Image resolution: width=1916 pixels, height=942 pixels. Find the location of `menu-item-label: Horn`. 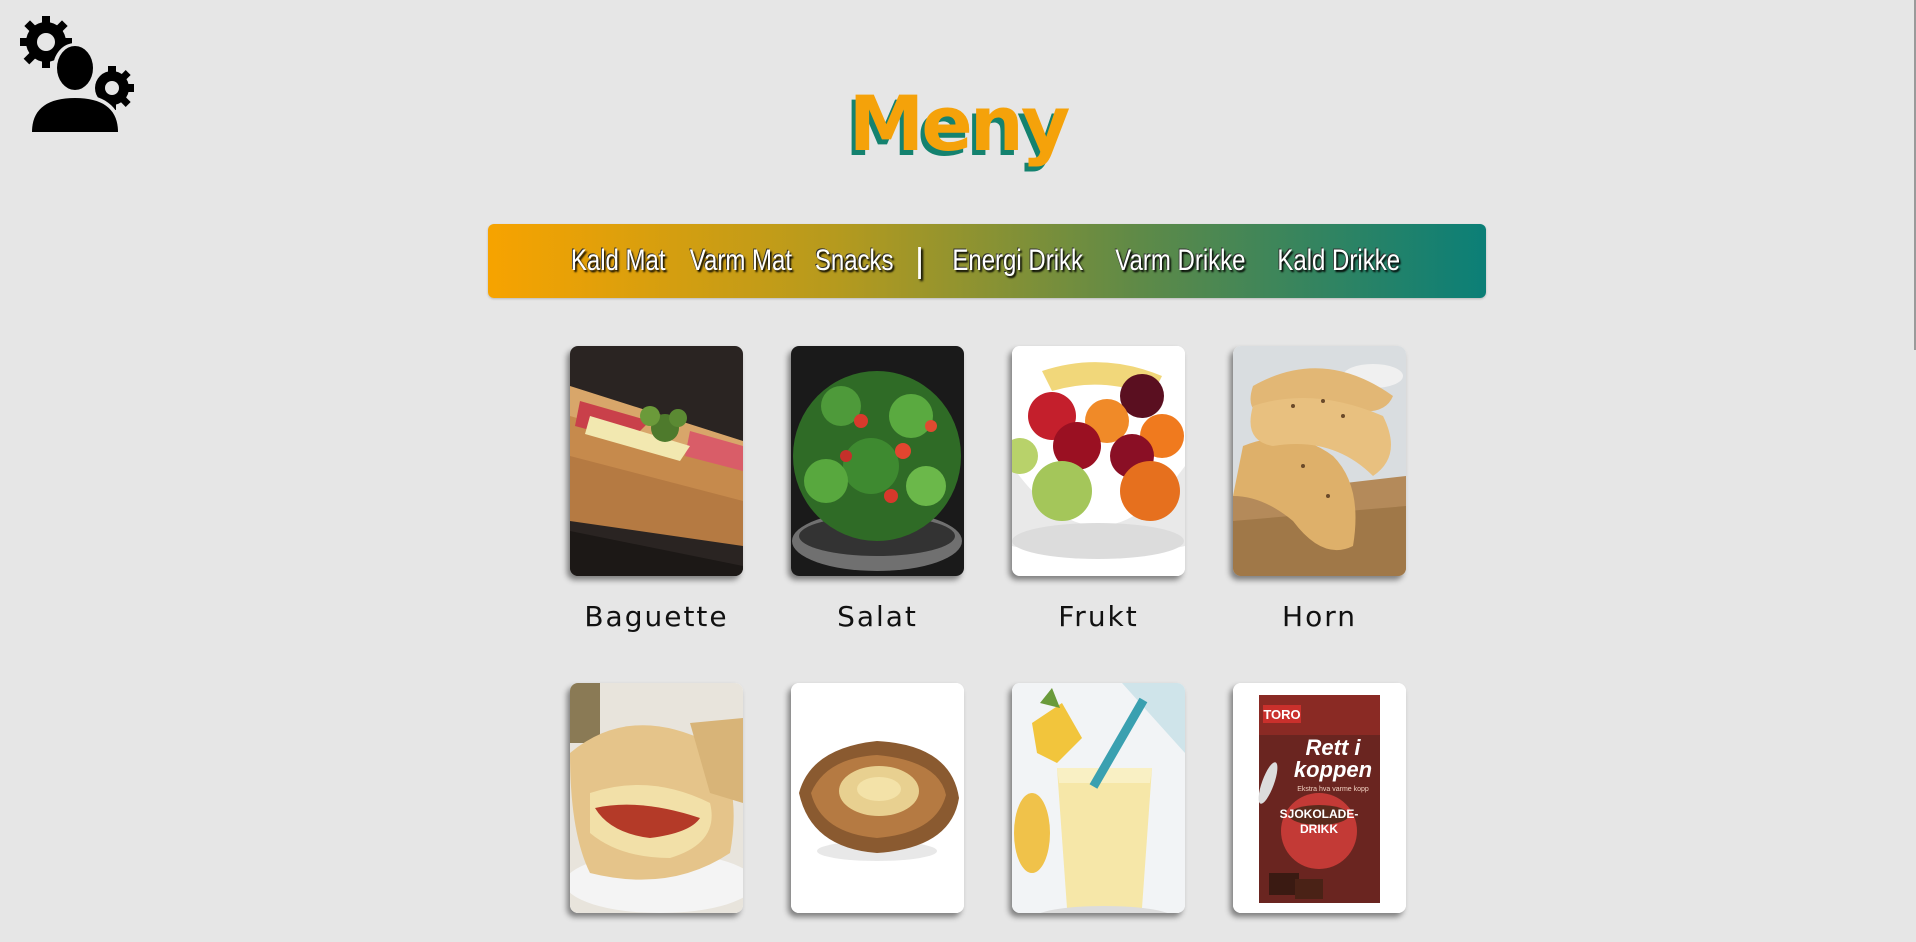

menu-item-label: Horn is located at coordinates (1319, 616).